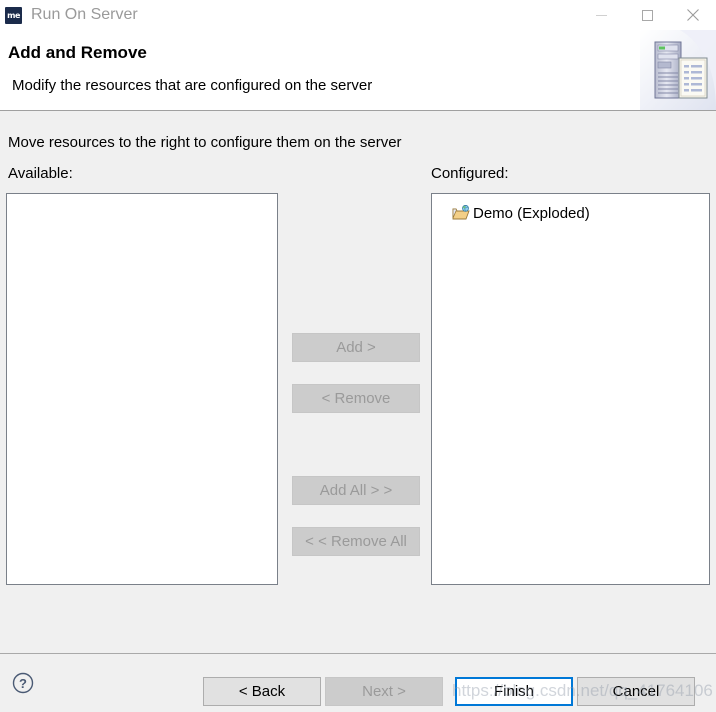 The height and width of the screenshot is (712, 716). I want to click on wizard-footer: ? < Back Next > Finish Cancel, so click(358, 682).